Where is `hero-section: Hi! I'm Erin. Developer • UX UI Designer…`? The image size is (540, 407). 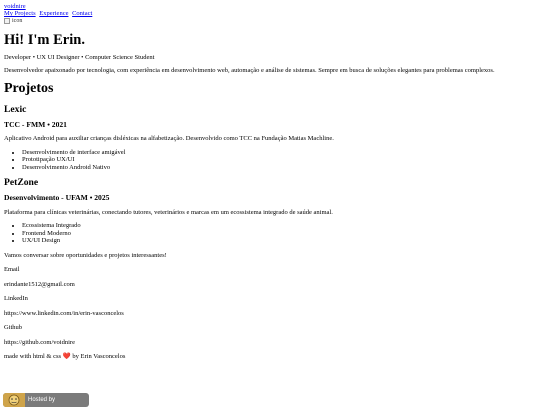
hero-section: Hi! I'm Erin. Developer • UX UI Designer… is located at coordinates (270, 53).